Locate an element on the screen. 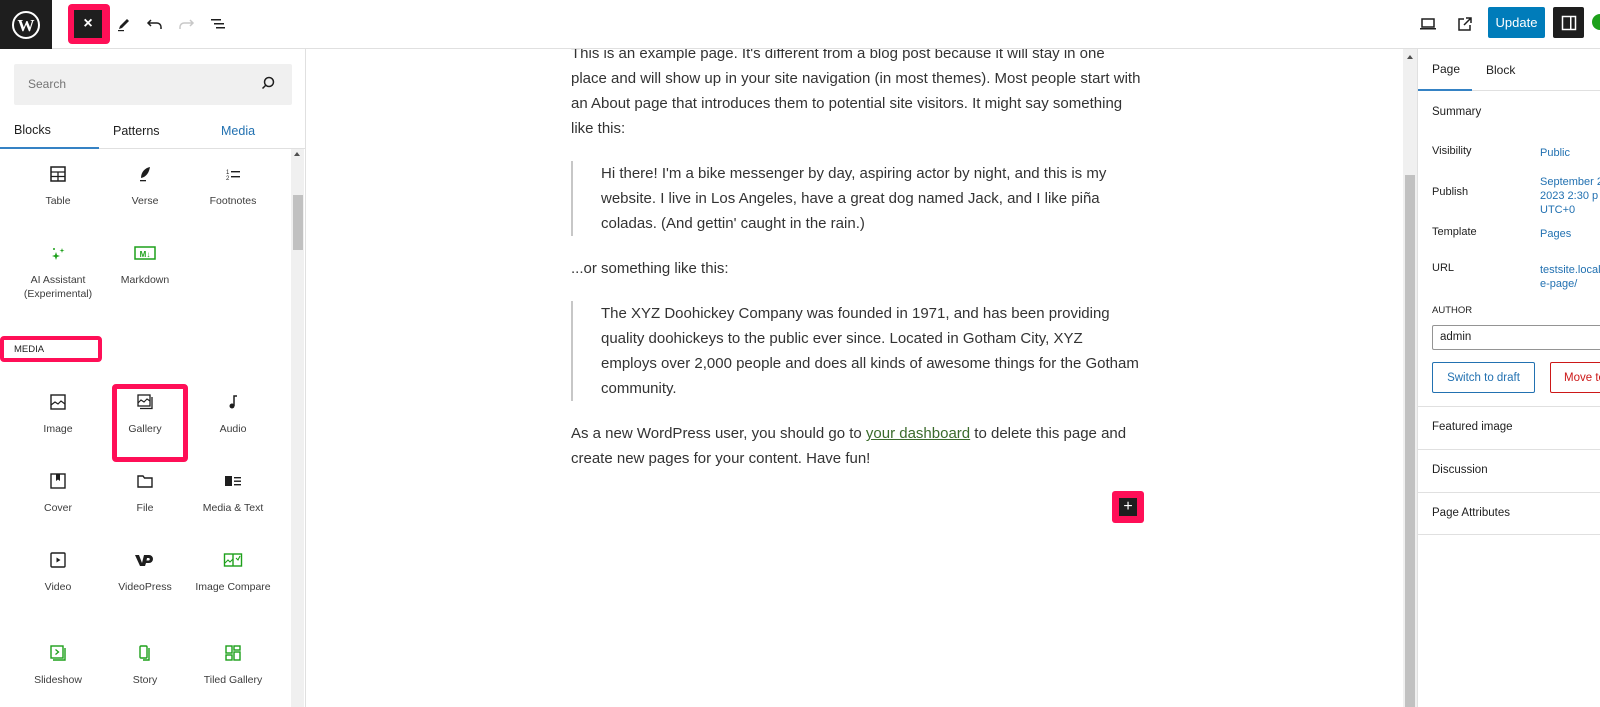 This screenshot has height=707, width=1600. tools-pencil-icon is located at coordinates (124, 24).